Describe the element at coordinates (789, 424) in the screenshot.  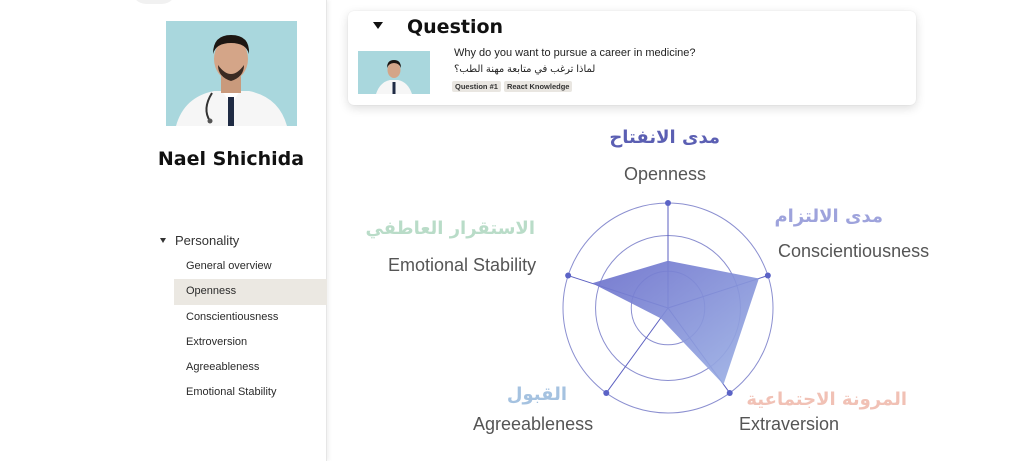
I see `axis-label-extraversion: Extraversion` at that location.